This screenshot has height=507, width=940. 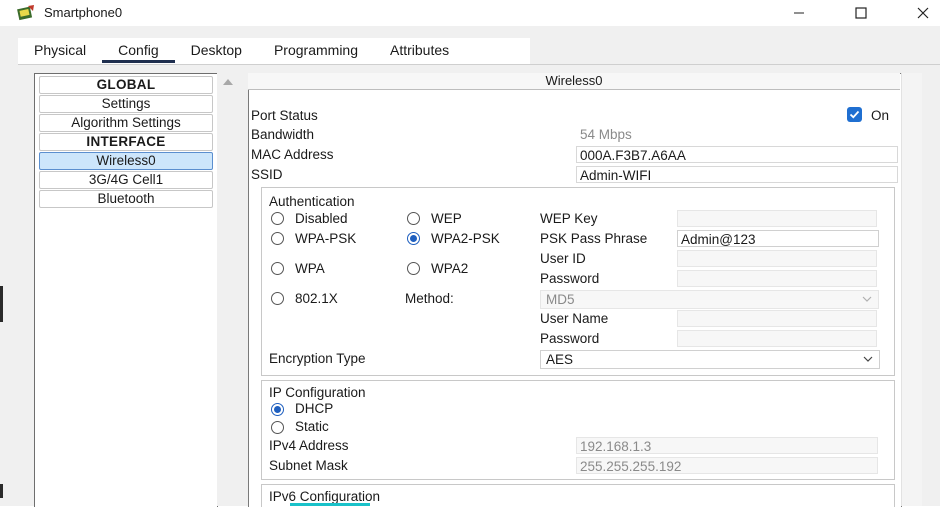 What do you see at coordinates (308, 465) in the screenshot?
I see `subnet-mask-label: Subnet Mask` at bounding box center [308, 465].